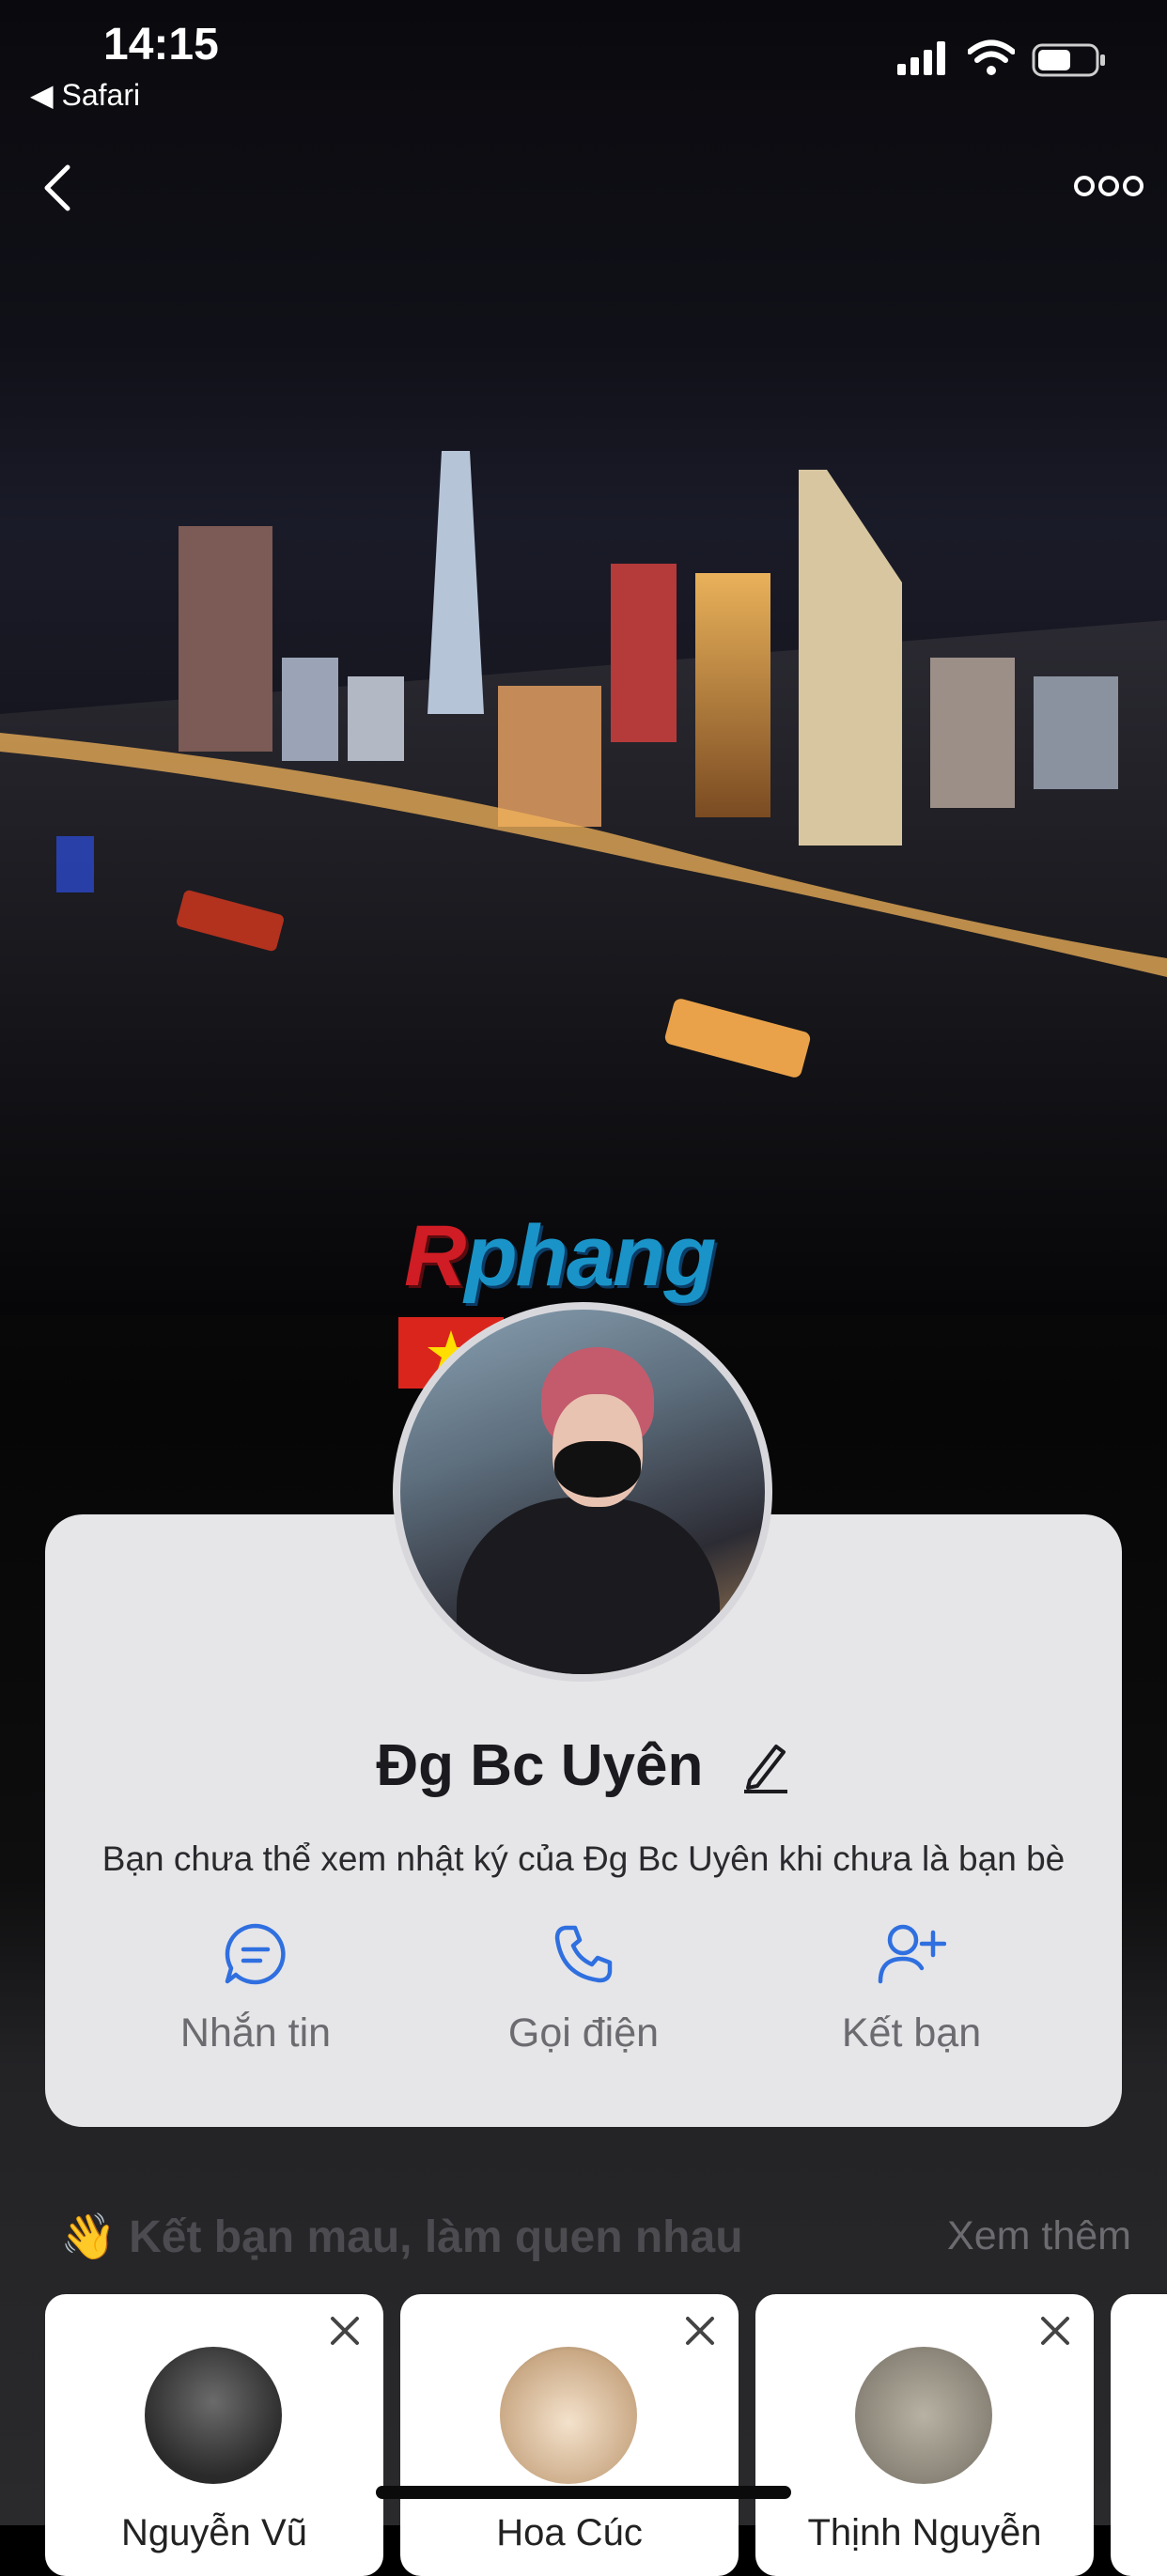  I want to click on see-more-link: Xem thêm, so click(1039, 2236).